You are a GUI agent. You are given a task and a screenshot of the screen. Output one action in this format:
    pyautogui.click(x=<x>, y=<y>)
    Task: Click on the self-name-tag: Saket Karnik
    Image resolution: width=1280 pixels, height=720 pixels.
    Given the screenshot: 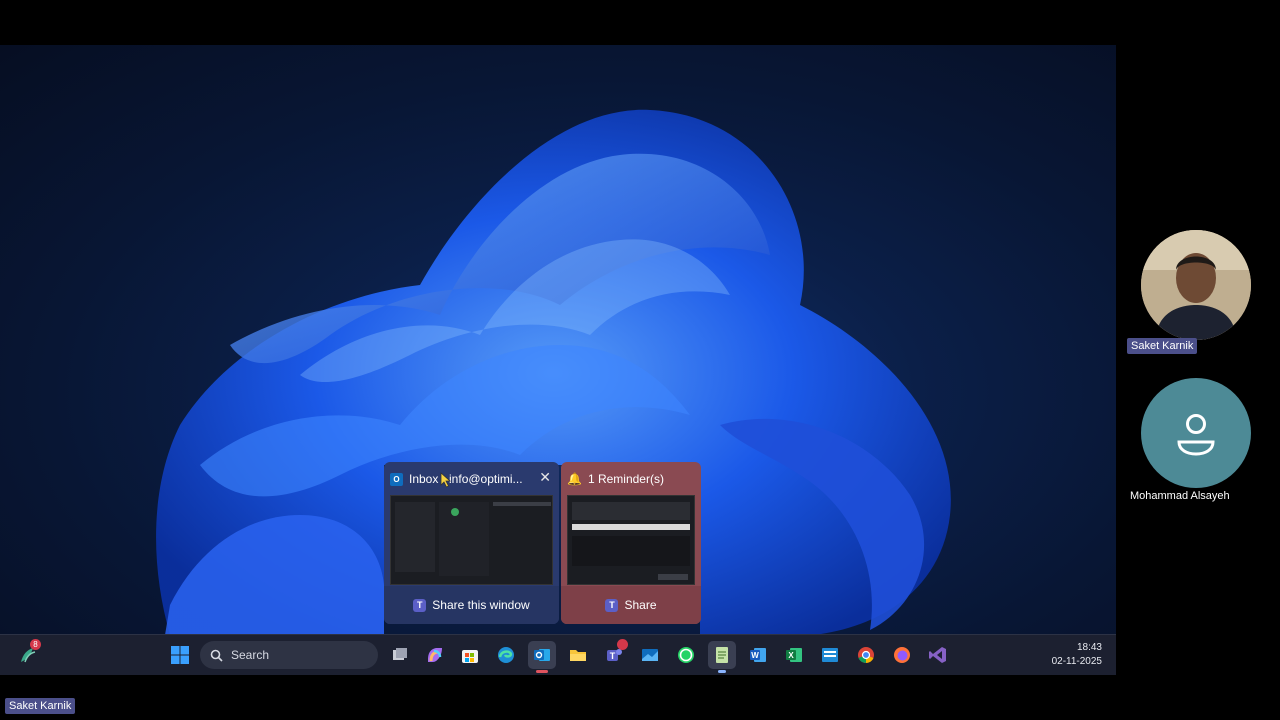 What is the action you would take?
    pyautogui.click(x=40, y=706)
    